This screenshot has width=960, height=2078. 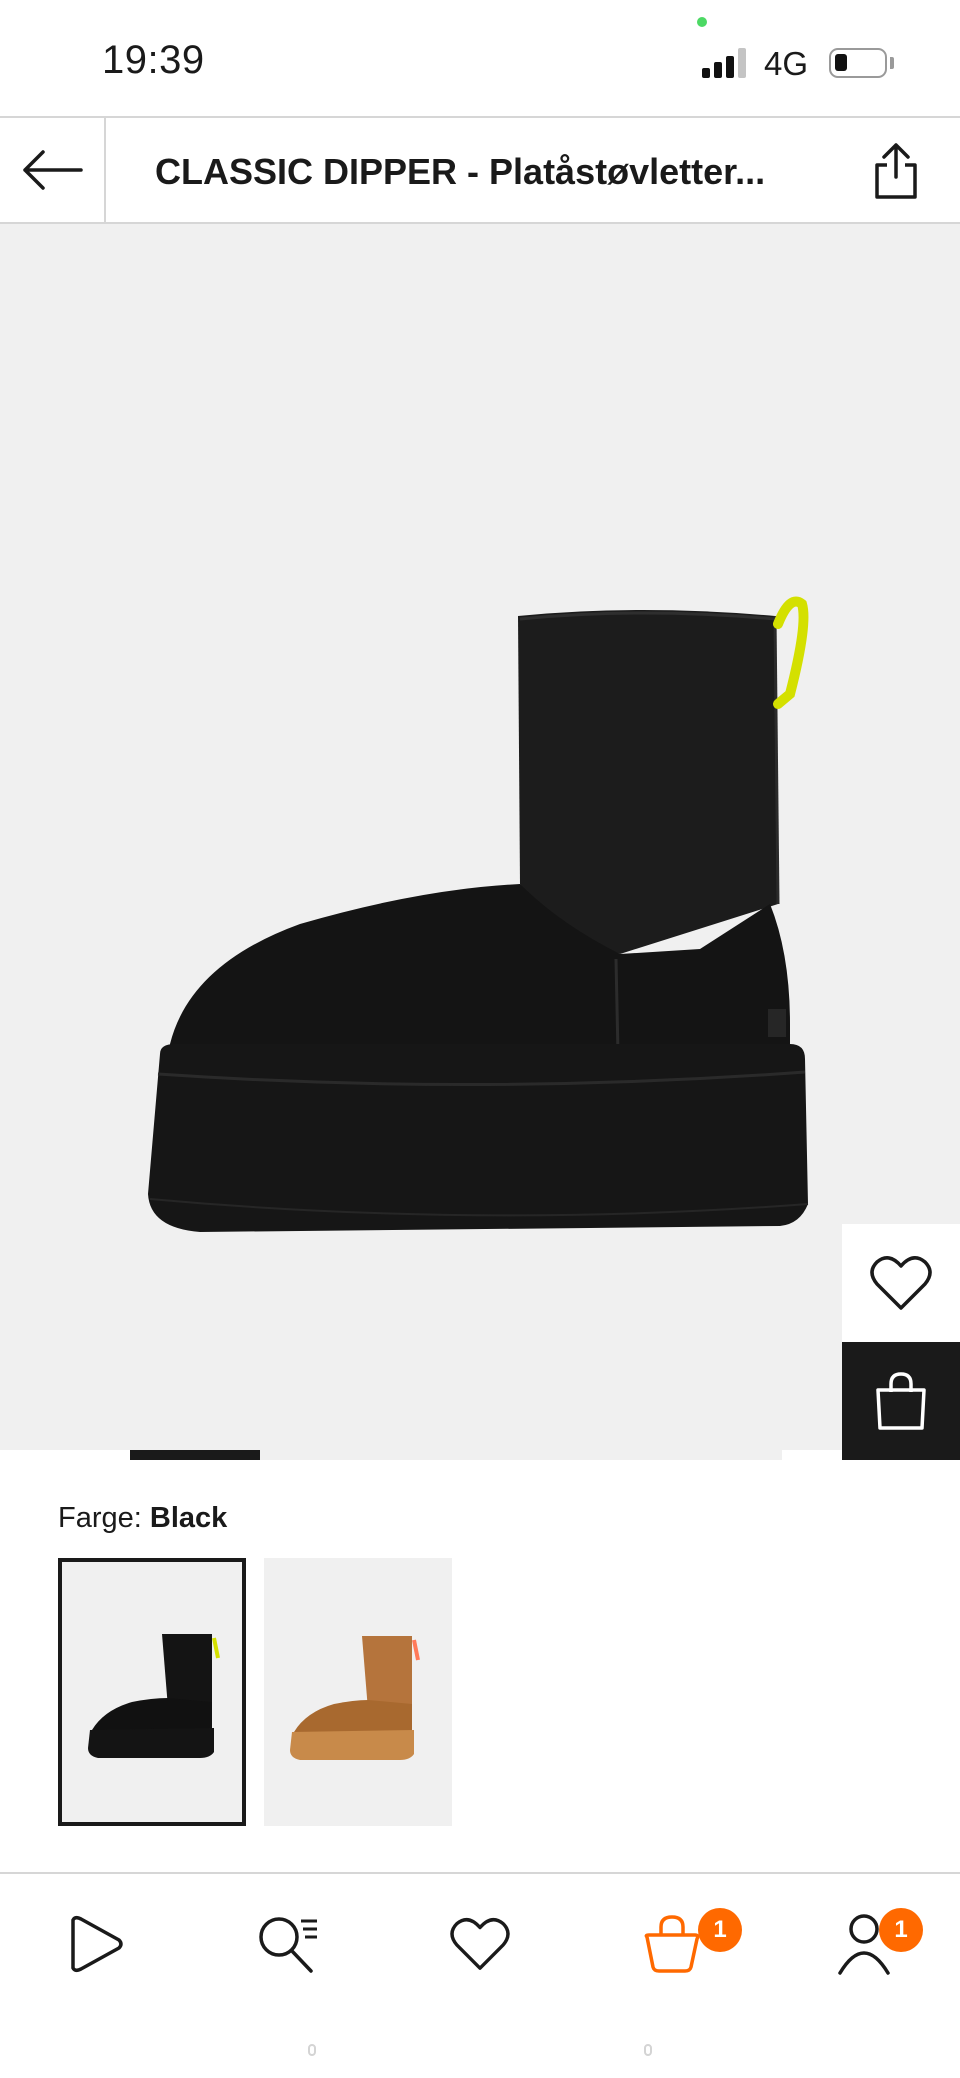 What do you see at coordinates (195, 1455) in the screenshot?
I see `carousel-active-segment` at bounding box center [195, 1455].